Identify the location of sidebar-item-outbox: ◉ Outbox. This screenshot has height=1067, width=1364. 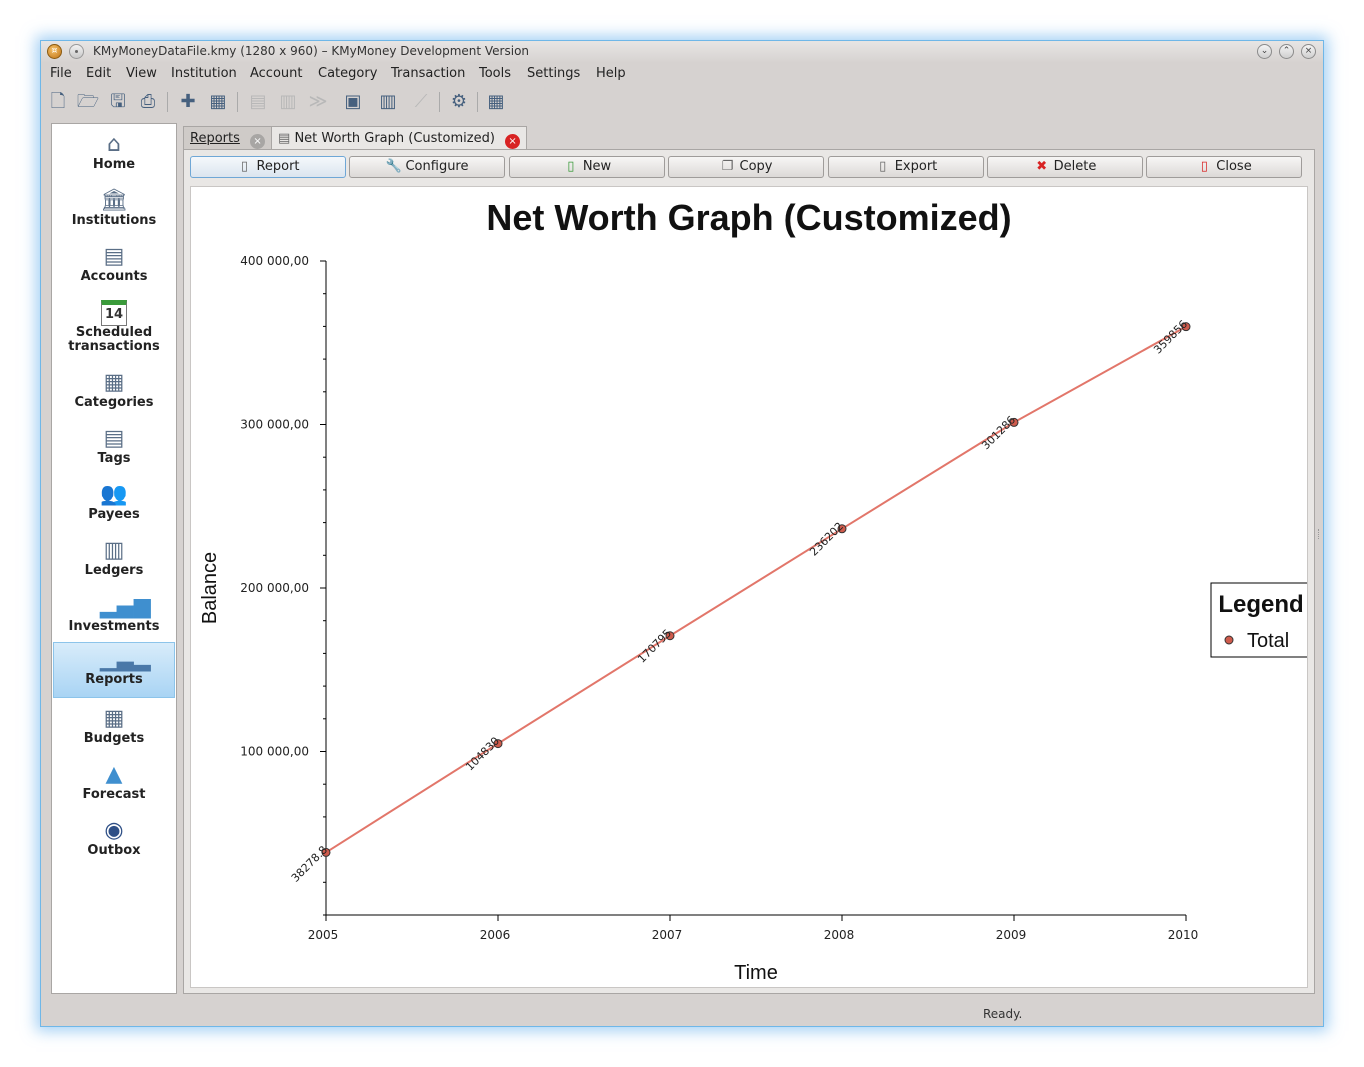
(114, 842).